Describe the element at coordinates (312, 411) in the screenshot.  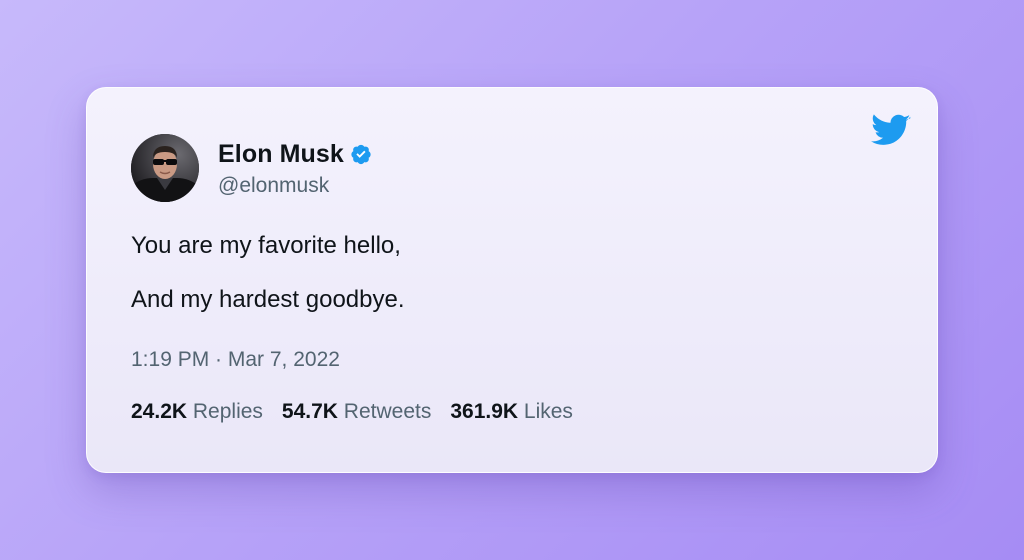
I see `retweets-count: 54.7K` at that location.